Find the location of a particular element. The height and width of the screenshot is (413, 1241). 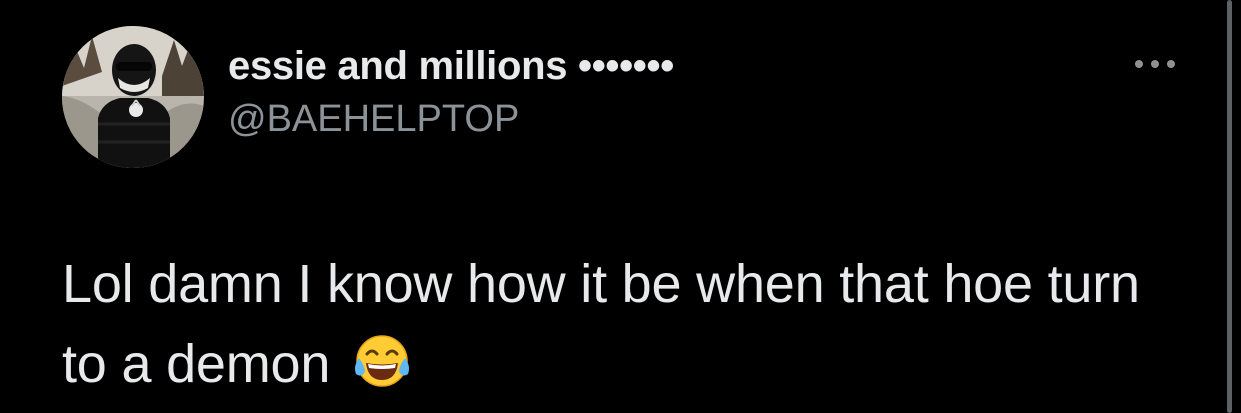

avatar-photo-icon is located at coordinates (133, 97).